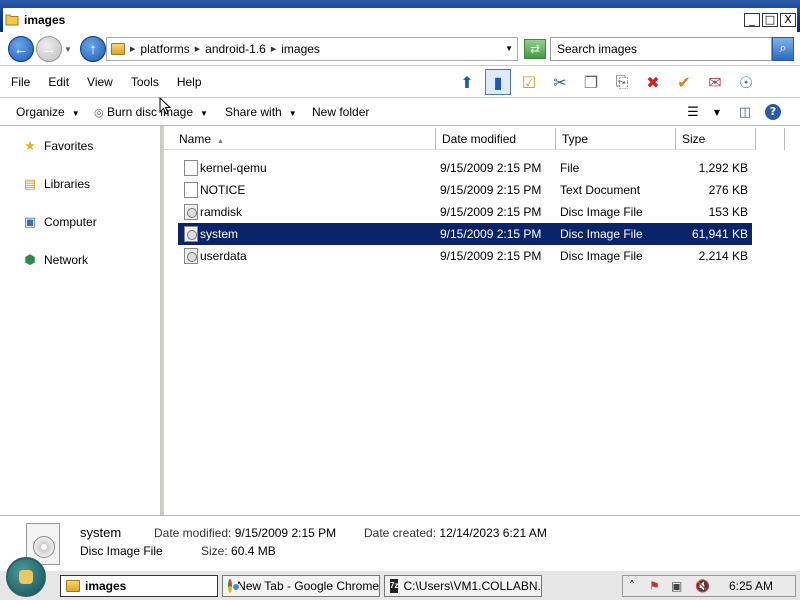 The width and height of the screenshot is (800, 600). Describe the element at coordinates (57, 146) in the screenshot. I see `nav-favorites: ★ Favorites` at that location.